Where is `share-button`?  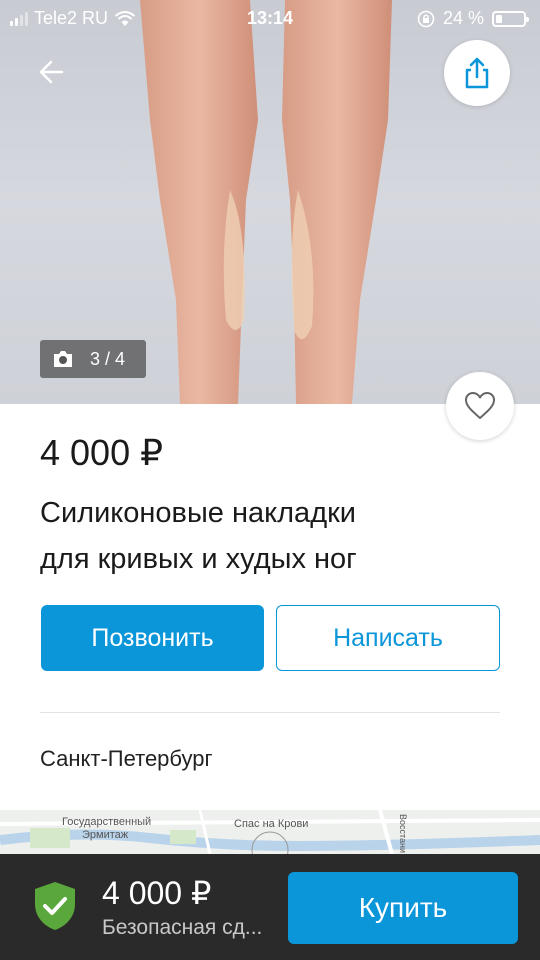 share-button is located at coordinates (477, 73).